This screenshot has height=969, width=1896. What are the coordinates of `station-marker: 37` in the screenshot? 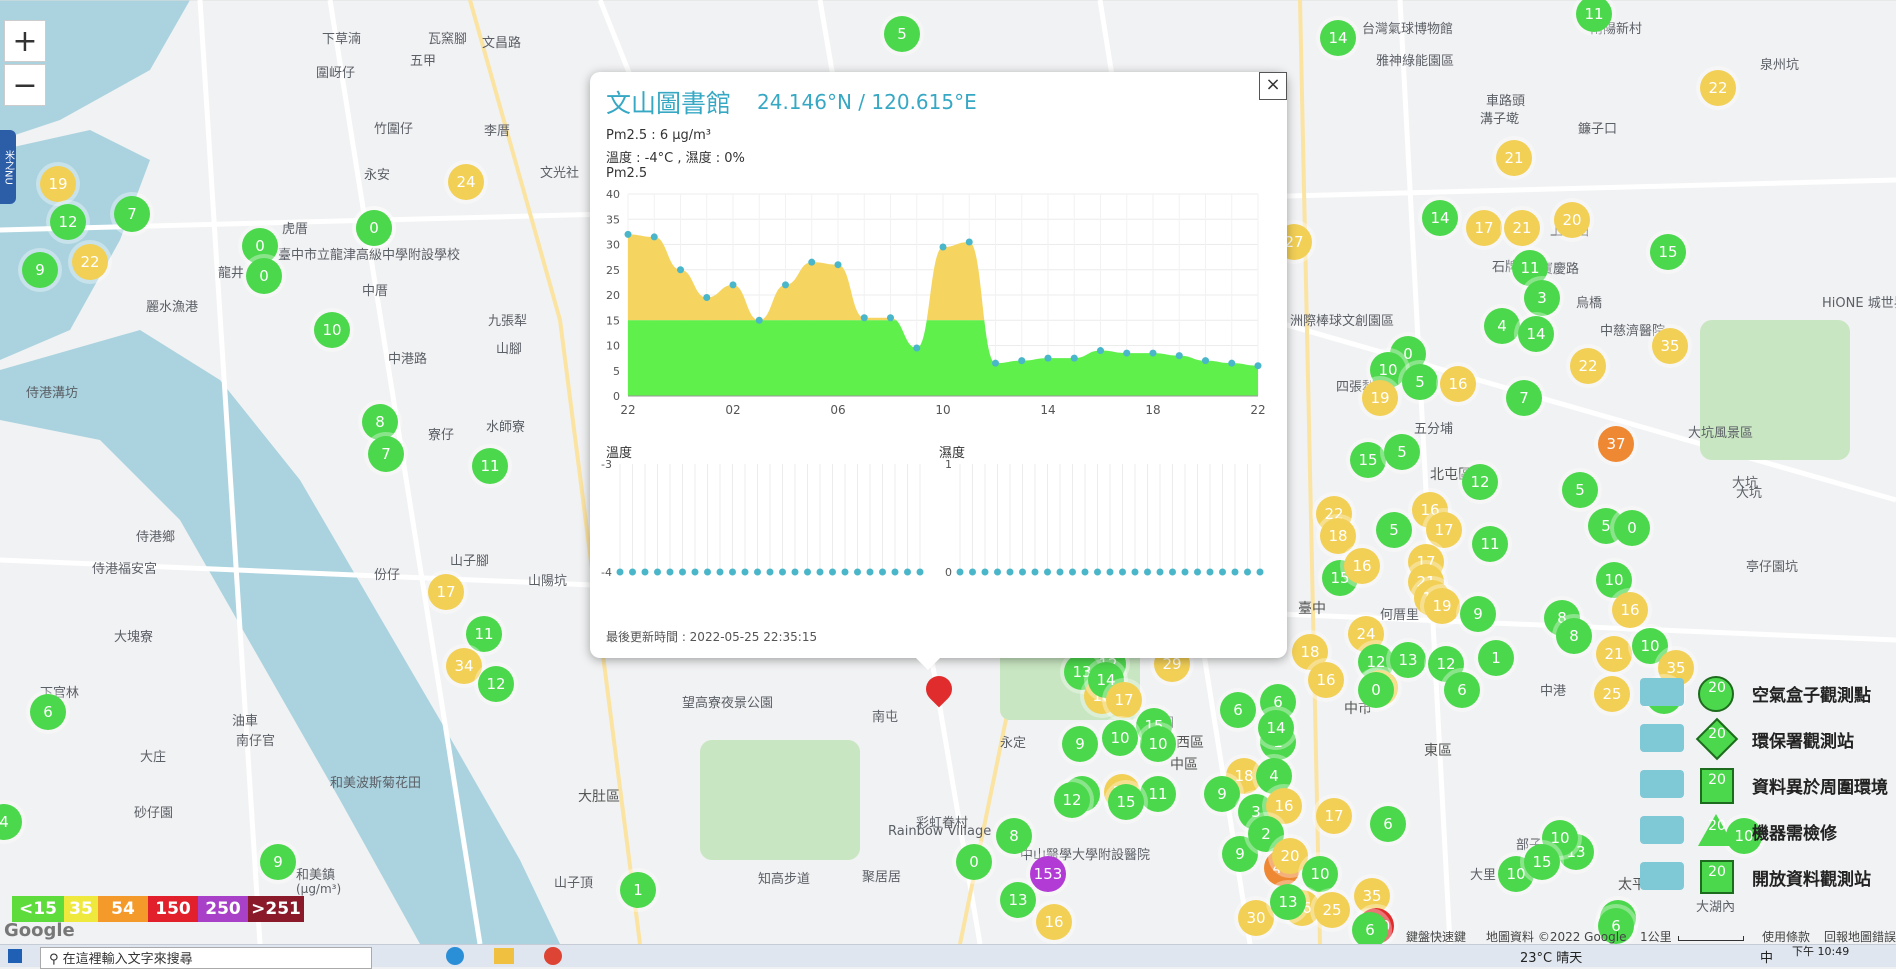 It's located at (1616, 444).